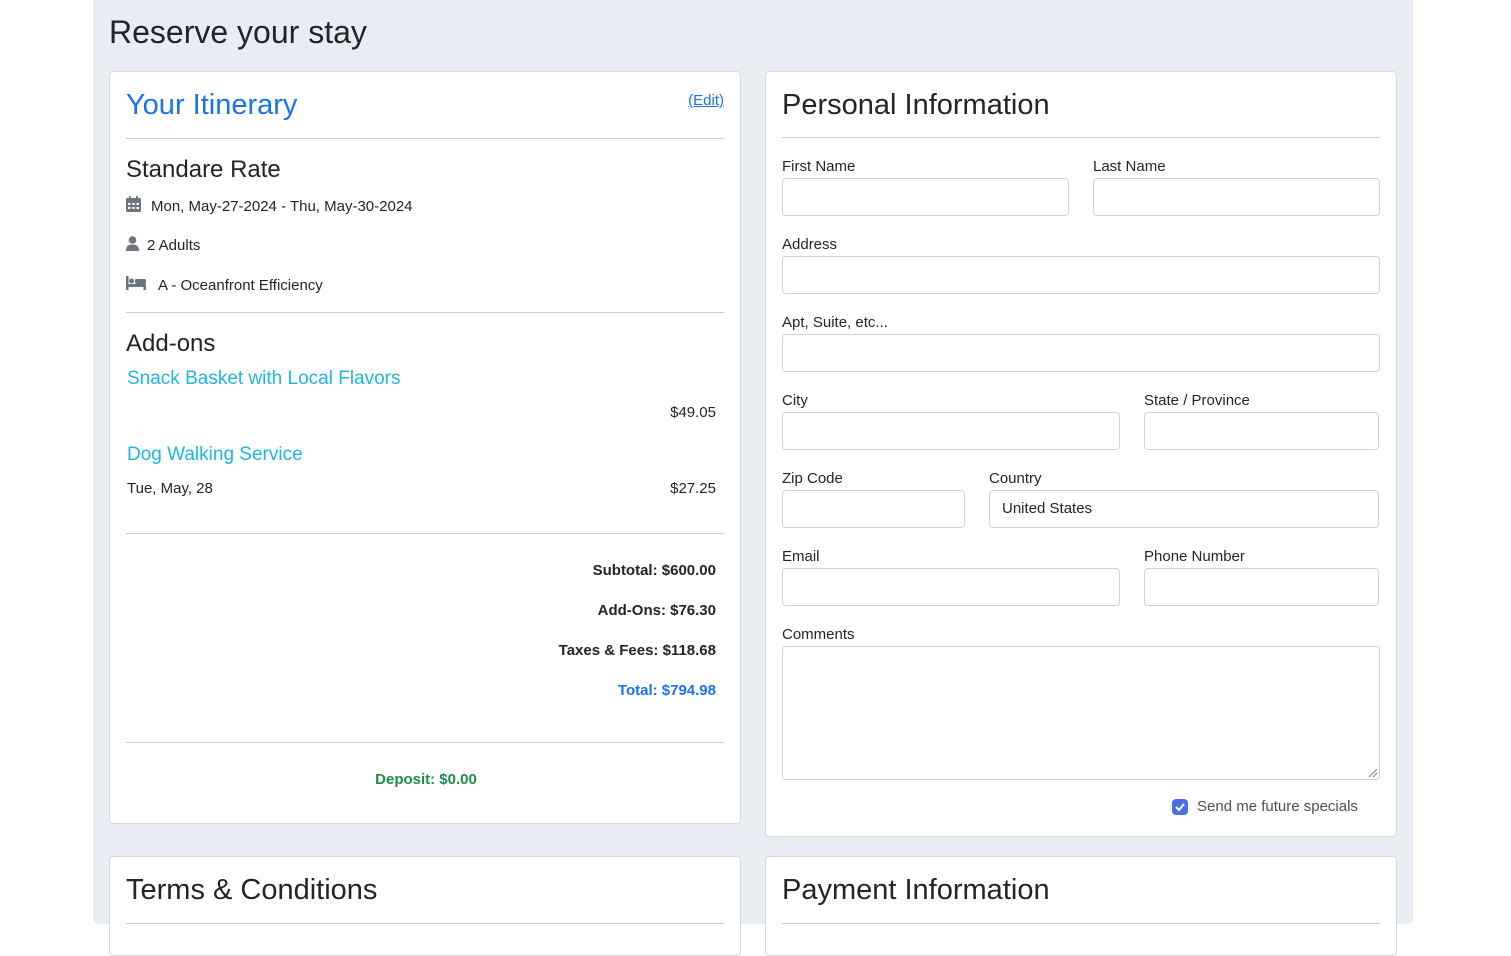 This screenshot has height=956, width=1511. What do you see at coordinates (212, 105) in the screenshot?
I see `itinerary-title: Your Itinerary` at bounding box center [212, 105].